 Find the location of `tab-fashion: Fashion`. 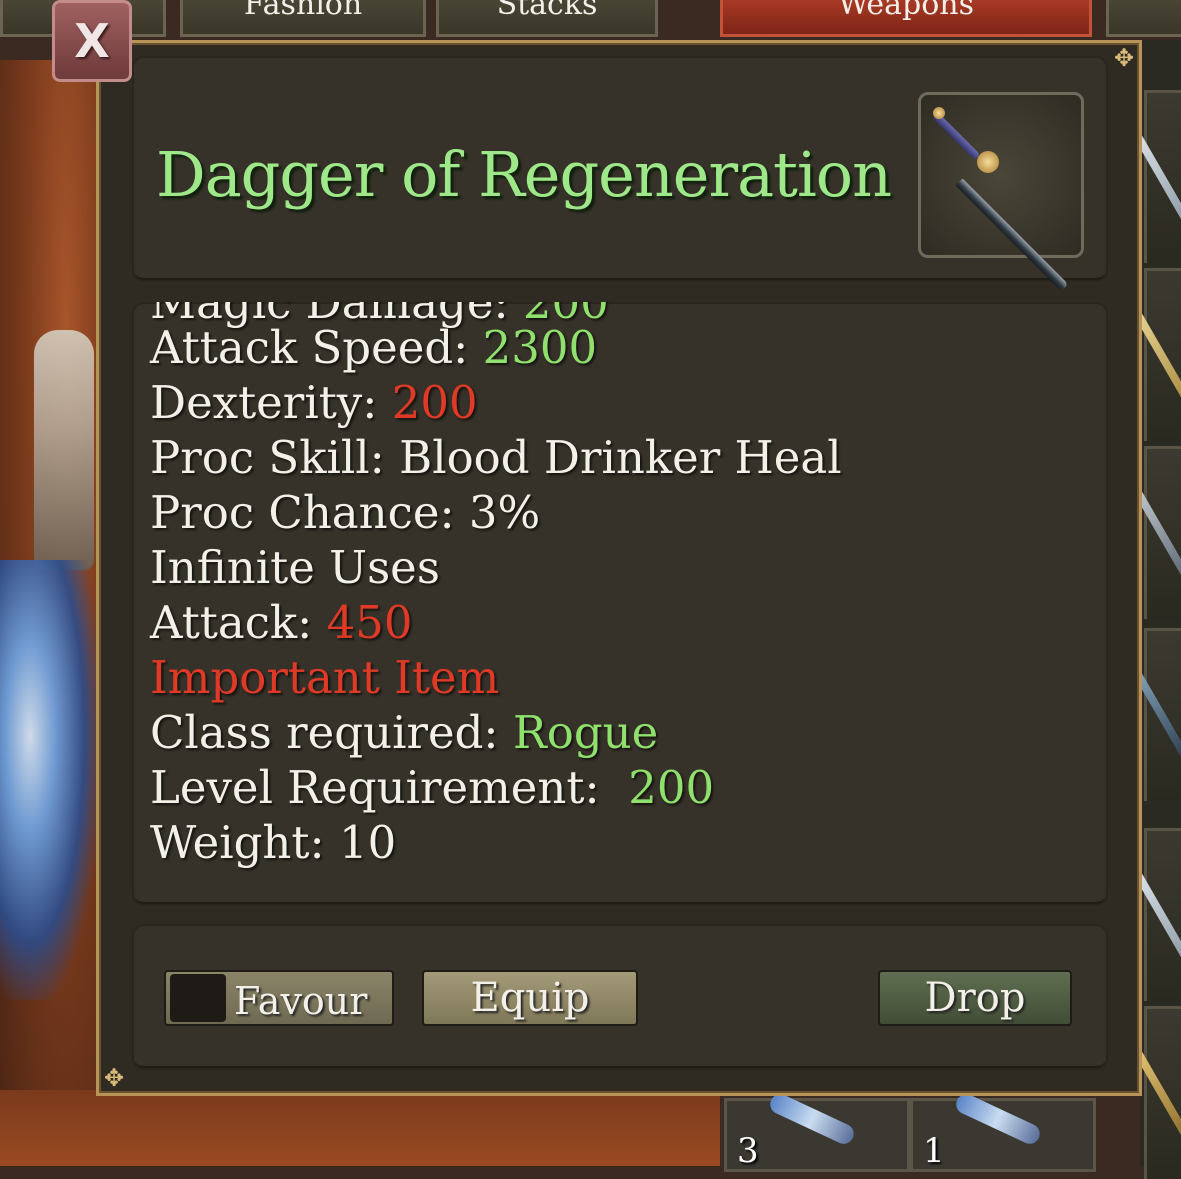

tab-fashion: Fashion is located at coordinates (303, 18).